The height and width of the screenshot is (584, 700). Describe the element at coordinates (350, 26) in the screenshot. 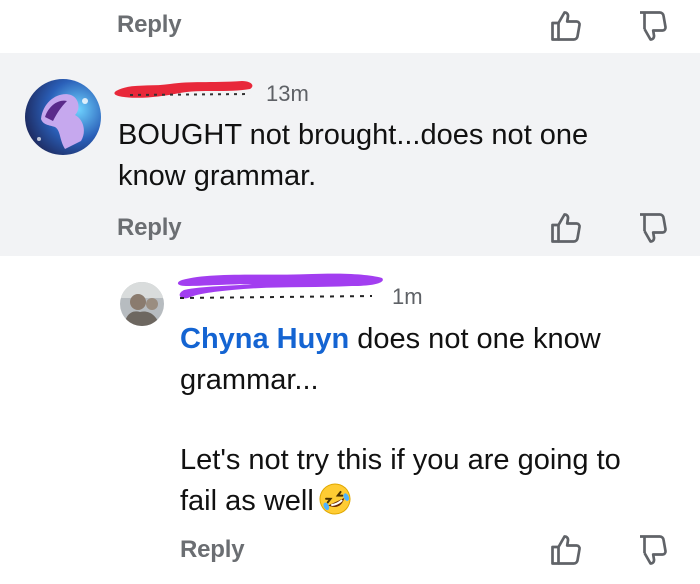

I see `previous-comment-actions: Reply` at that location.